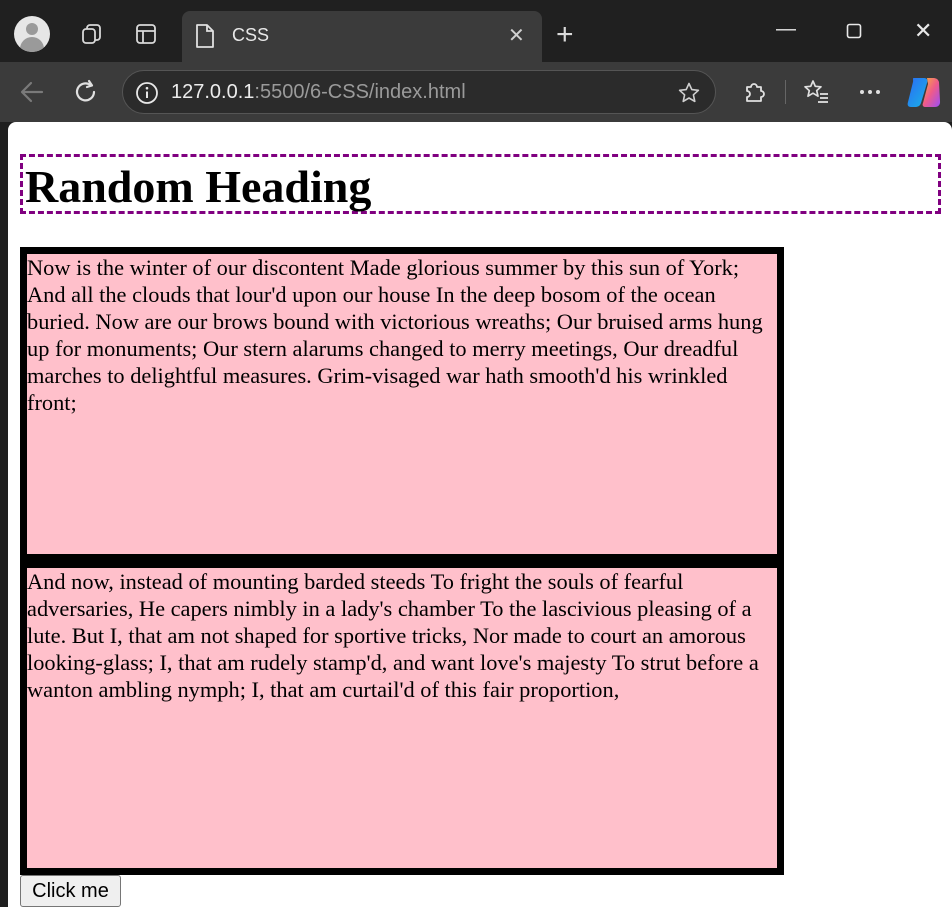 This screenshot has width=952, height=907. Describe the element at coordinates (689, 93) in the screenshot. I see `favorite-star-icon` at that location.